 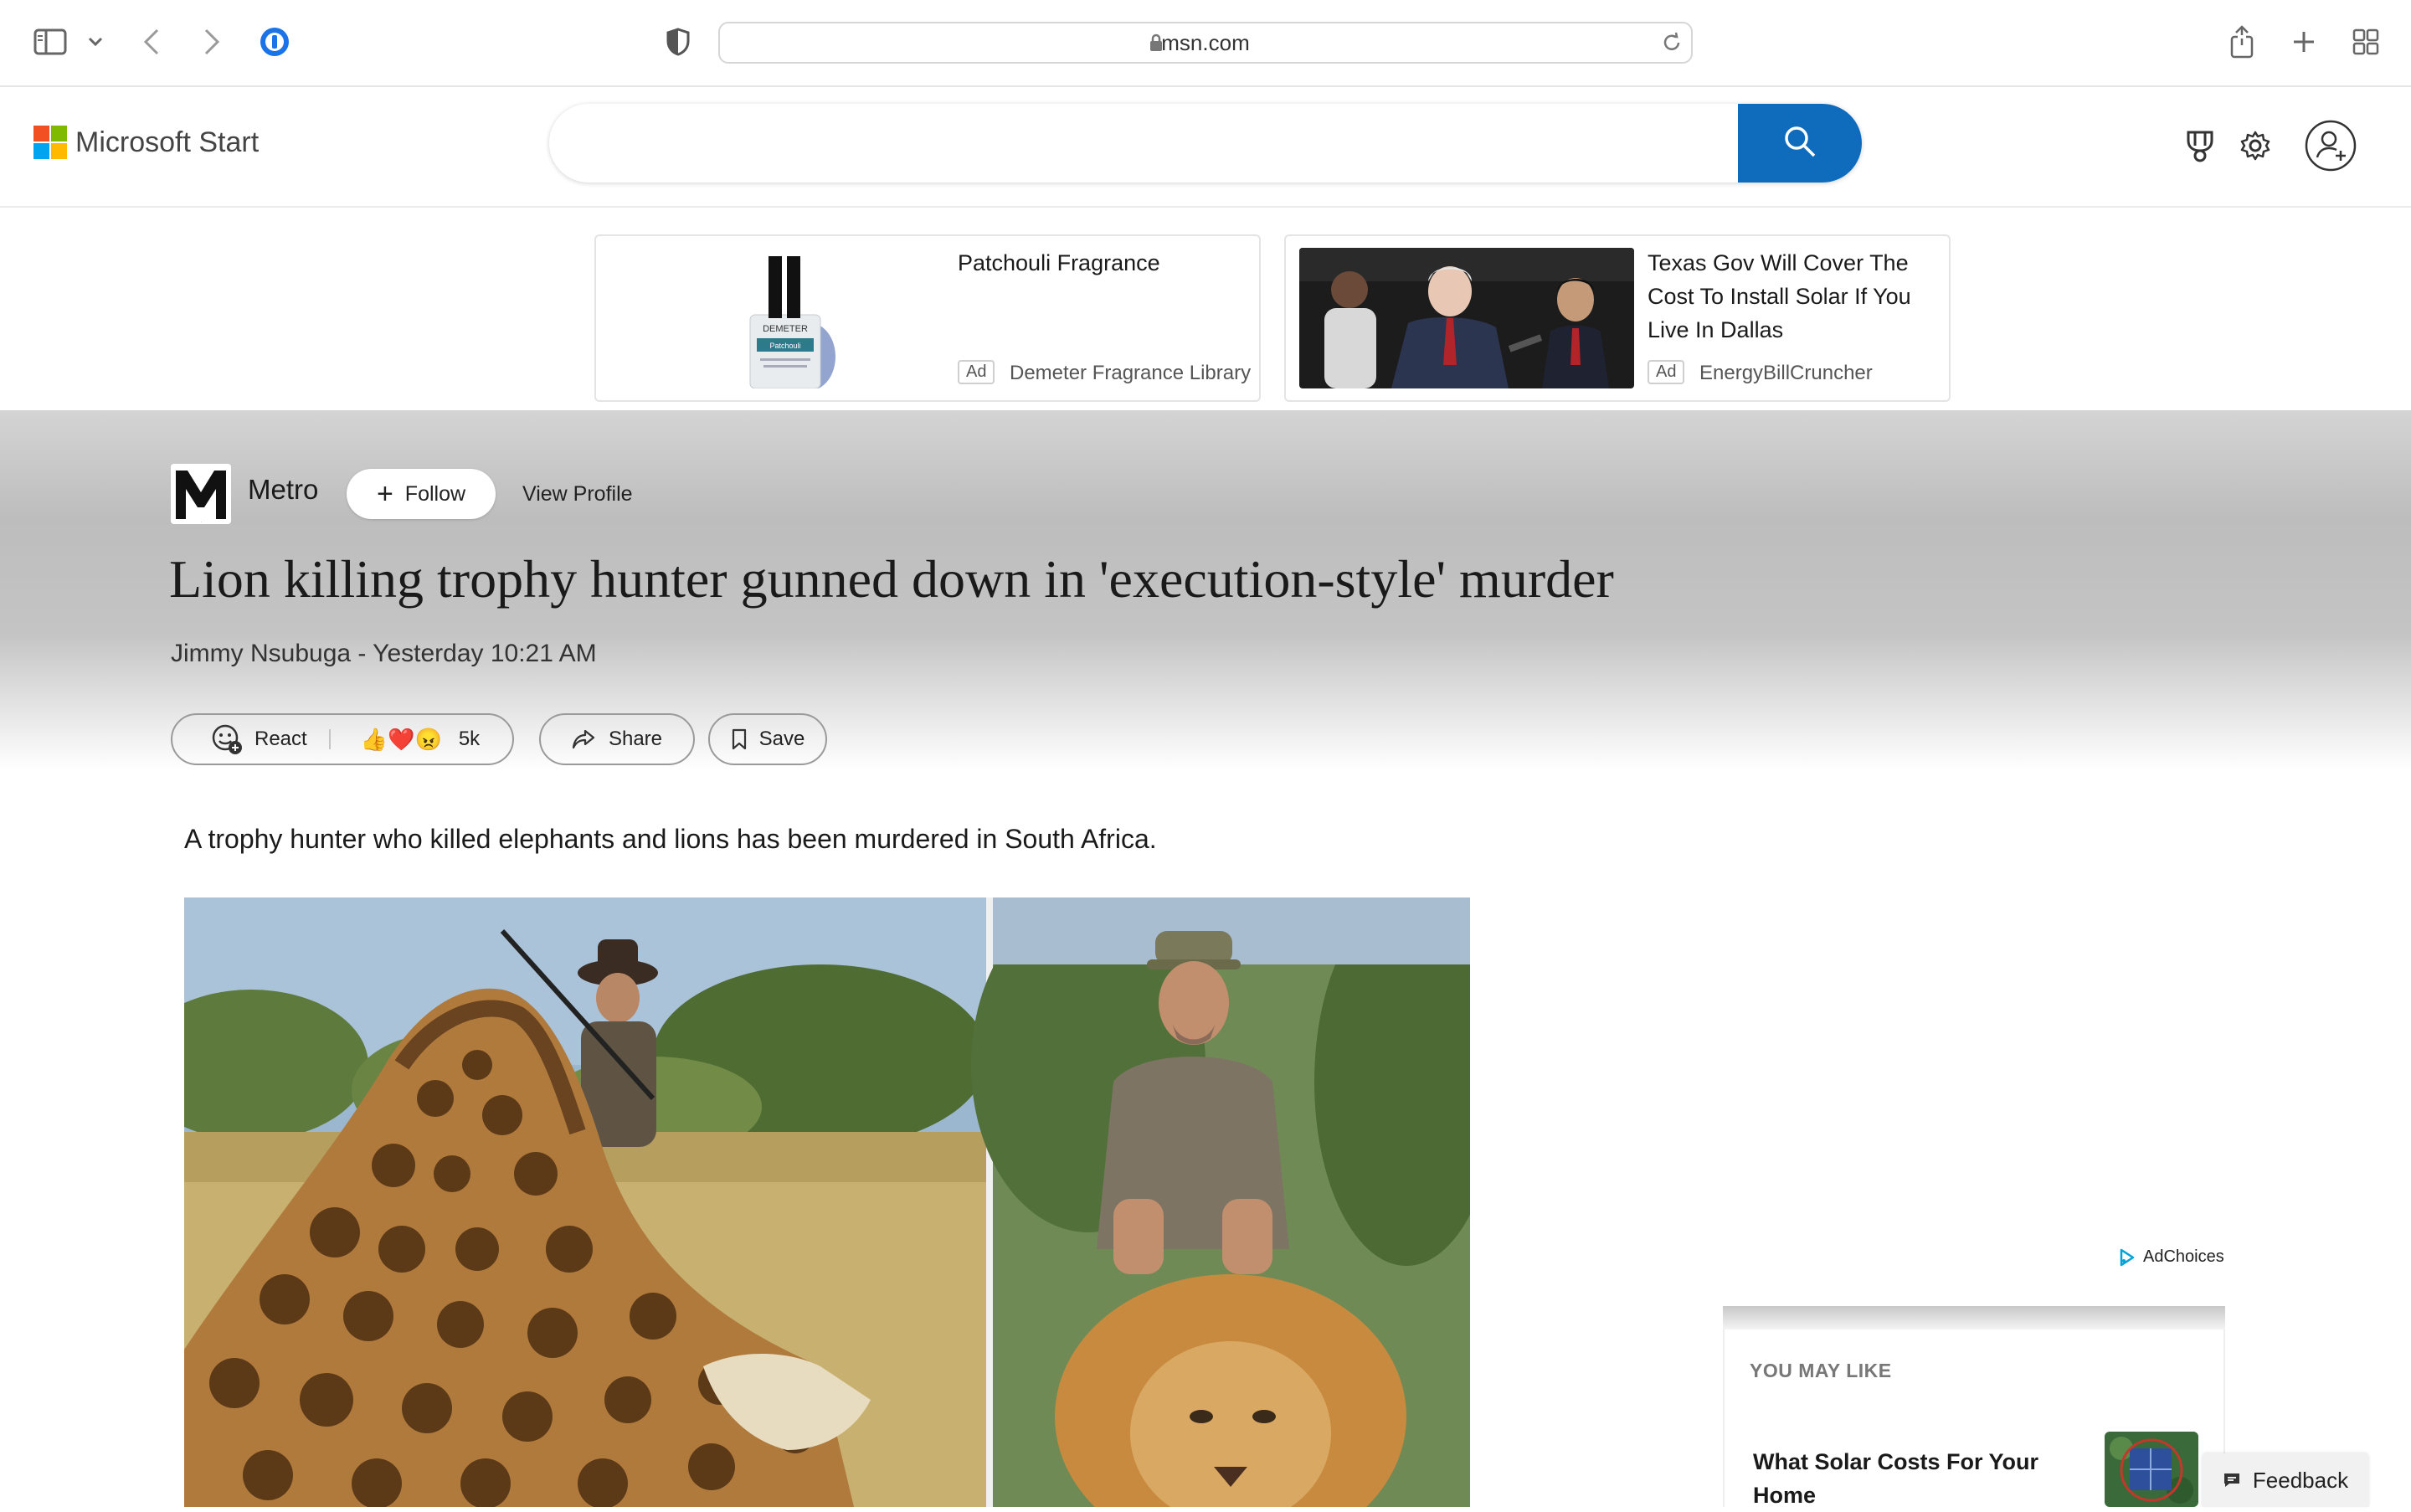 What do you see at coordinates (469, 739) in the screenshot?
I see `reaction-count: 5k` at bounding box center [469, 739].